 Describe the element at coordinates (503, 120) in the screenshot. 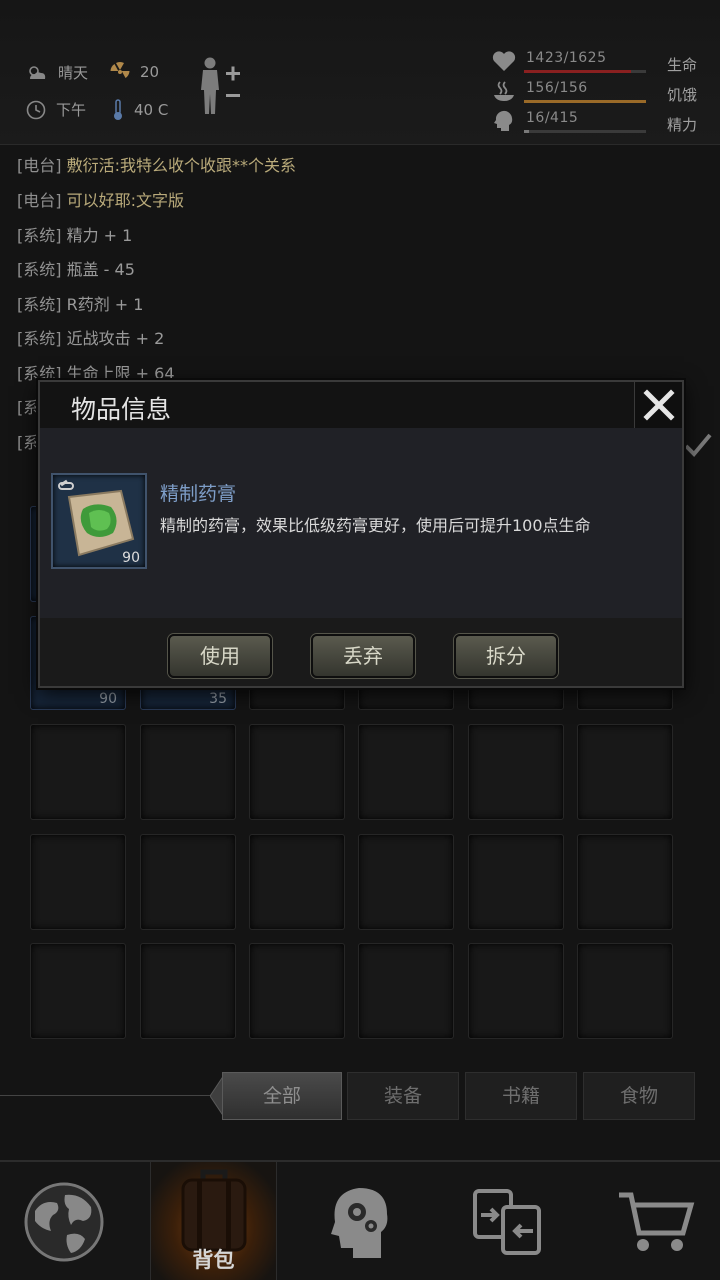

I see `head-icon` at that location.